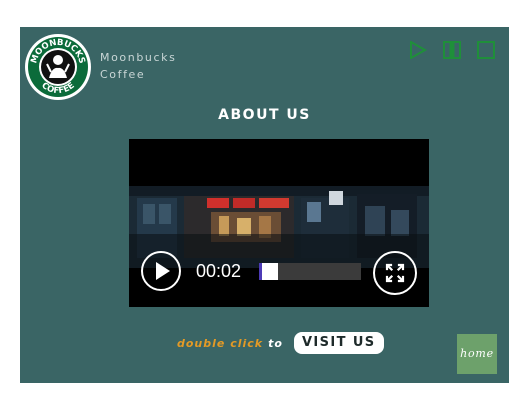 This screenshot has width=531, height=410. What do you see at coordinates (264, 115) in the screenshot?
I see `page-title: ABOUT US` at bounding box center [264, 115].